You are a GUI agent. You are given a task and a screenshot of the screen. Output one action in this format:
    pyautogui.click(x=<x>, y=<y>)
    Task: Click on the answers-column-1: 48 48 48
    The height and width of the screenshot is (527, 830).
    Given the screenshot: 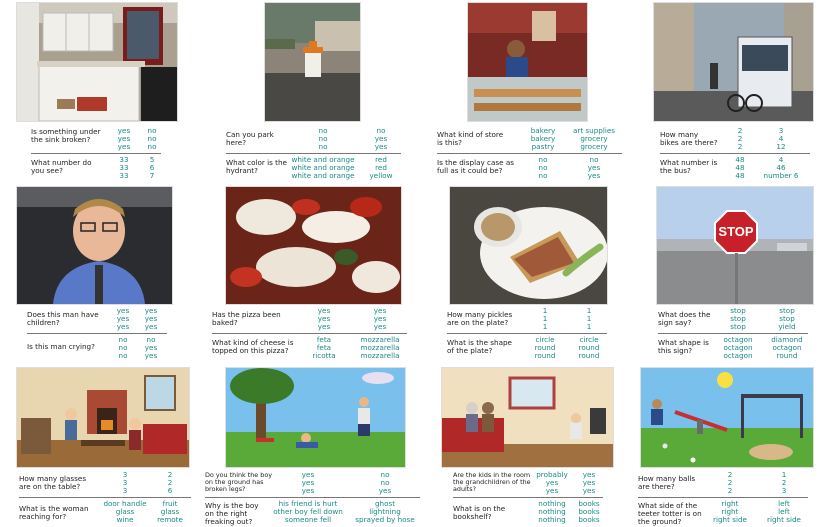 What is the action you would take?
    pyautogui.click(x=740, y=167)
    